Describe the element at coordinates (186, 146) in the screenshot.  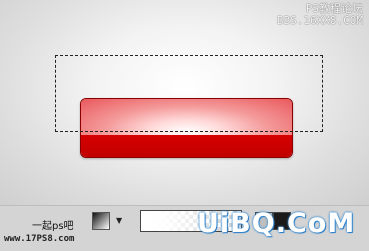
I see `button-base` at that location.